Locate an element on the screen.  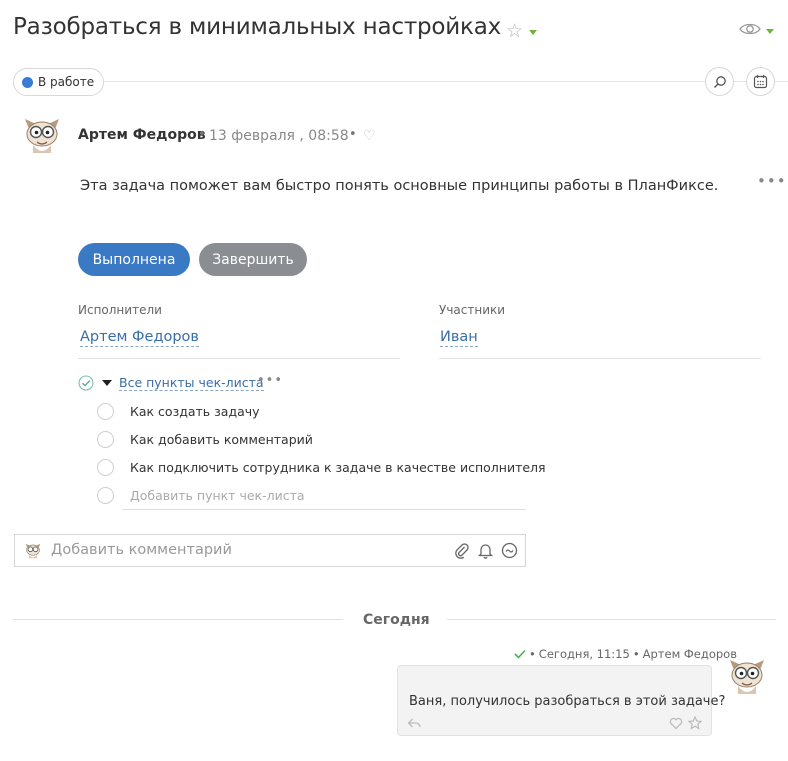
participants-value: Иван is located at coordinates (459, 338).